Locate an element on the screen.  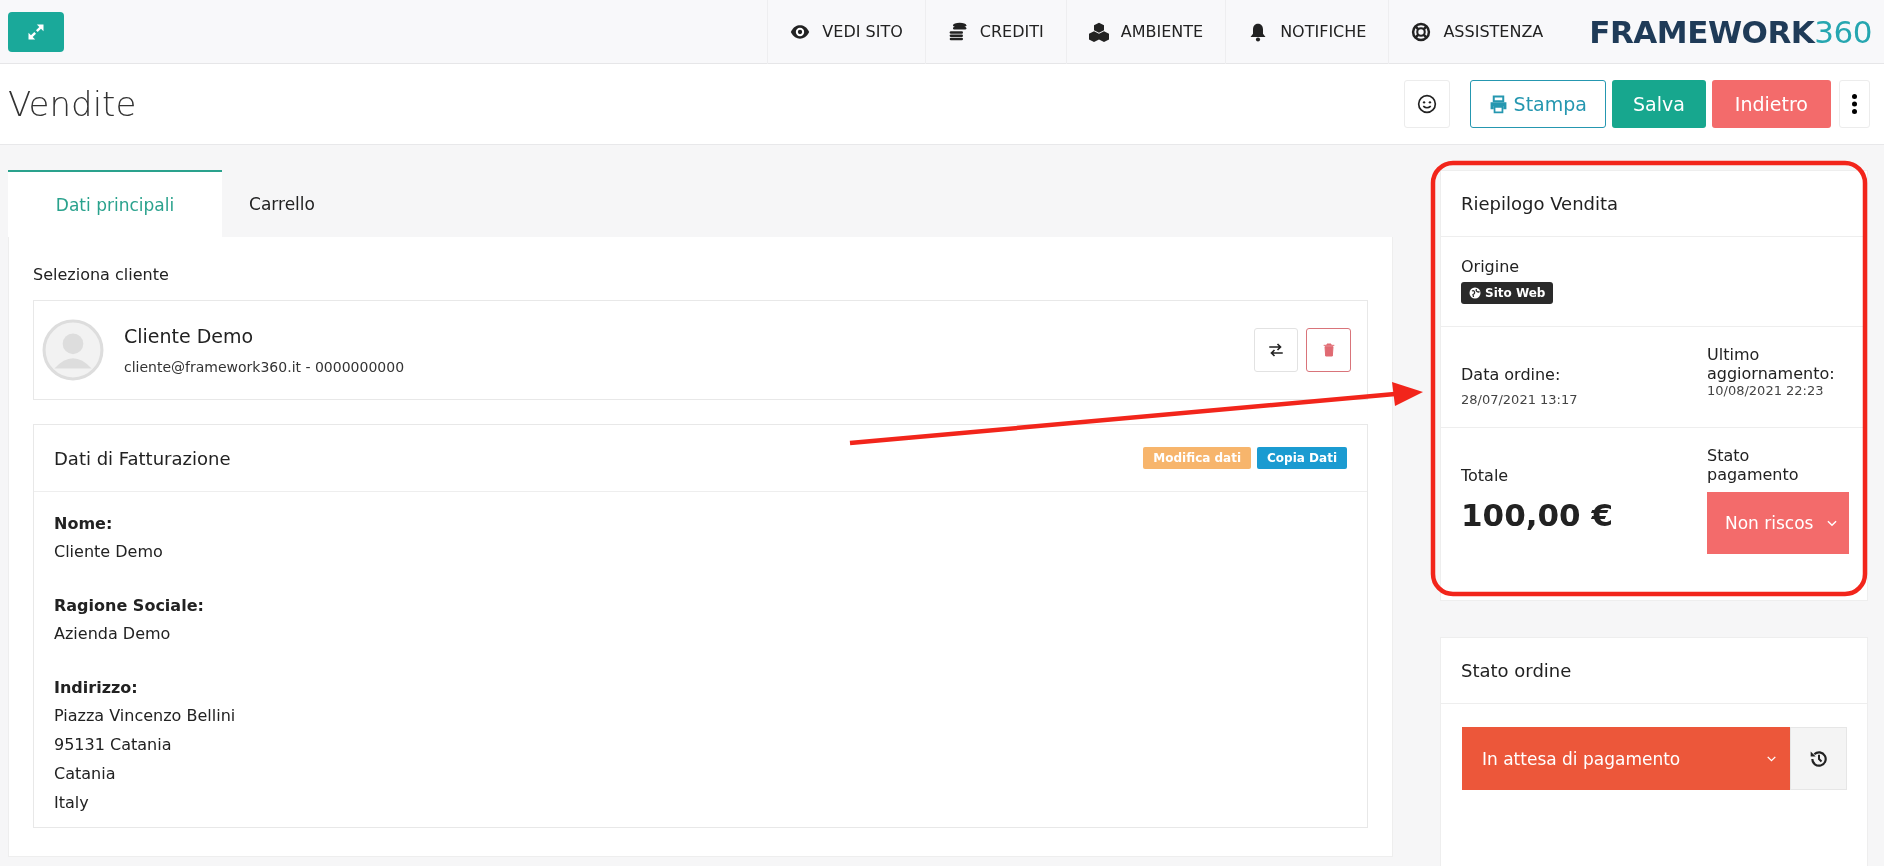
logo: FRAMEWORK360 is located at coordinates (1730, 31).